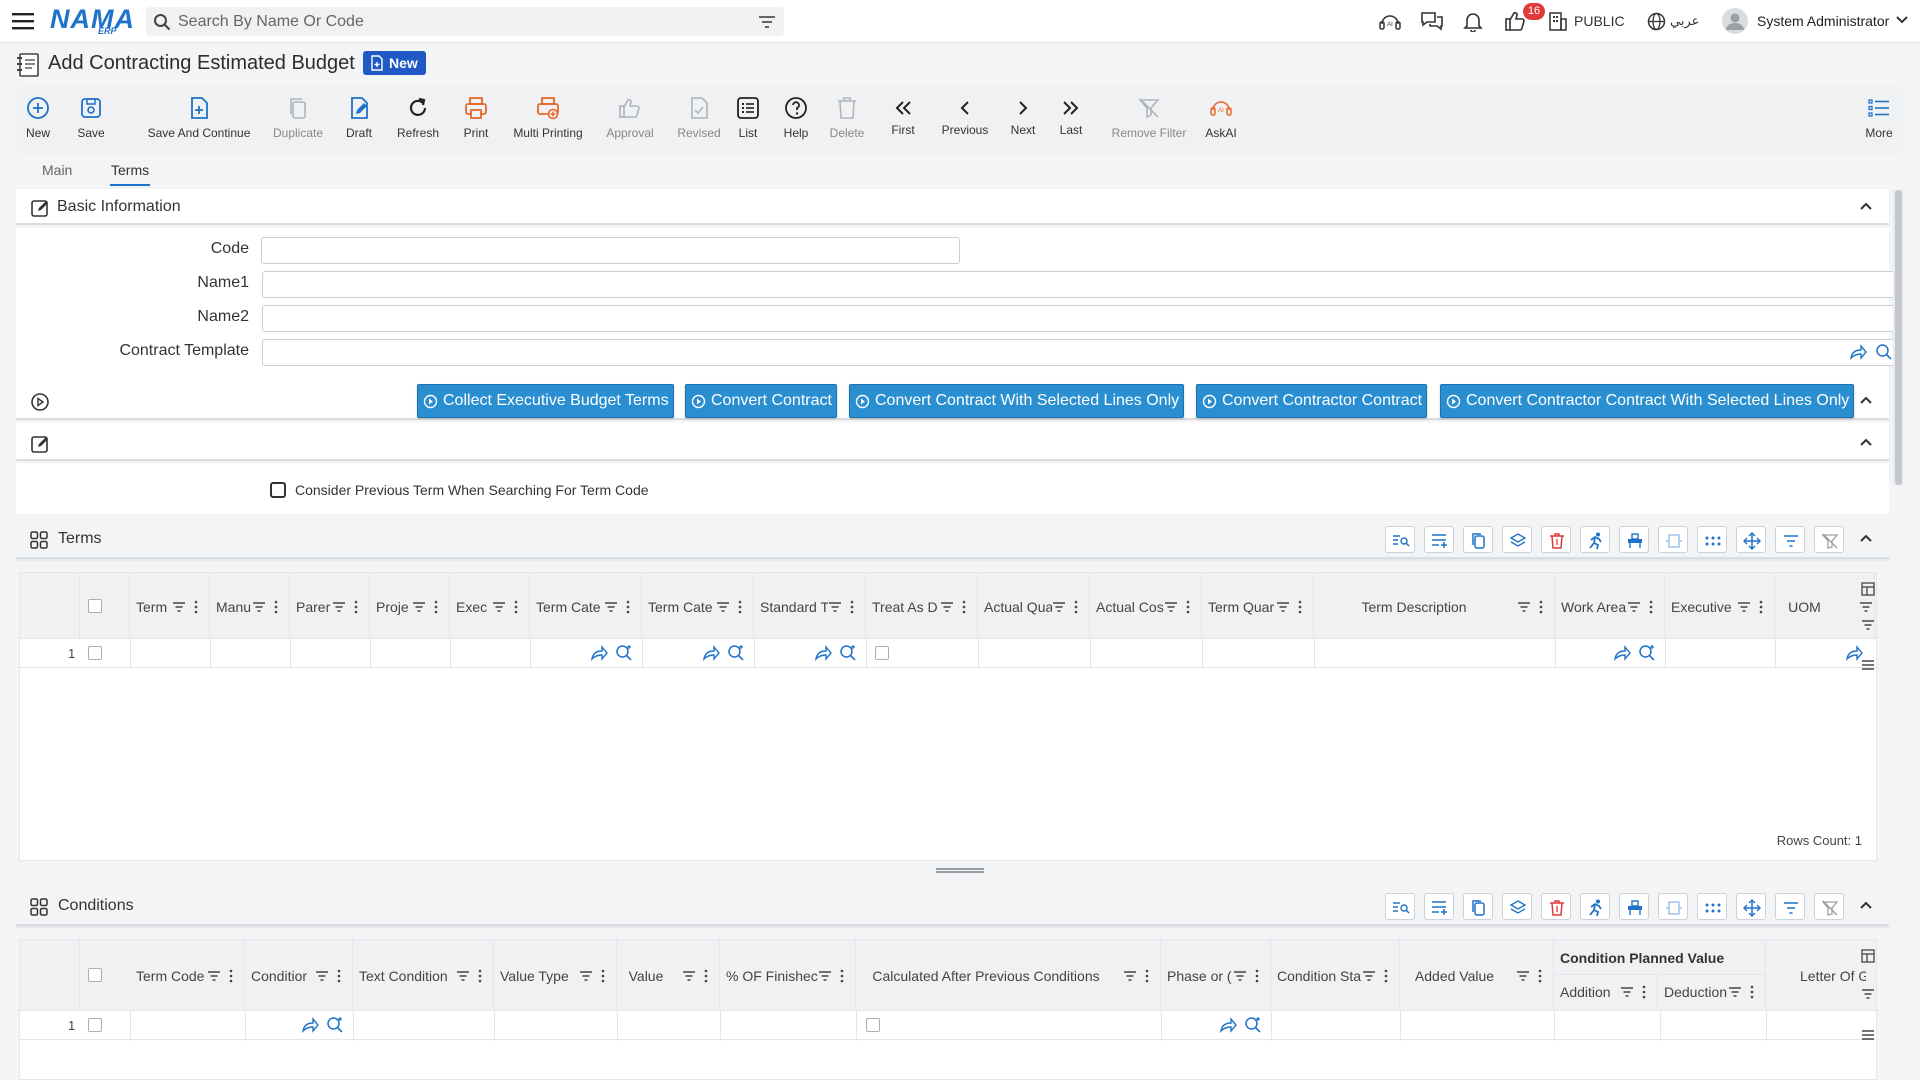 This screenshot has height=1080, width=1920. What do you see at coordinates (698, 606) in the screenshot?
I see `column-header: Term Cate` at bounding box center [698, 606].